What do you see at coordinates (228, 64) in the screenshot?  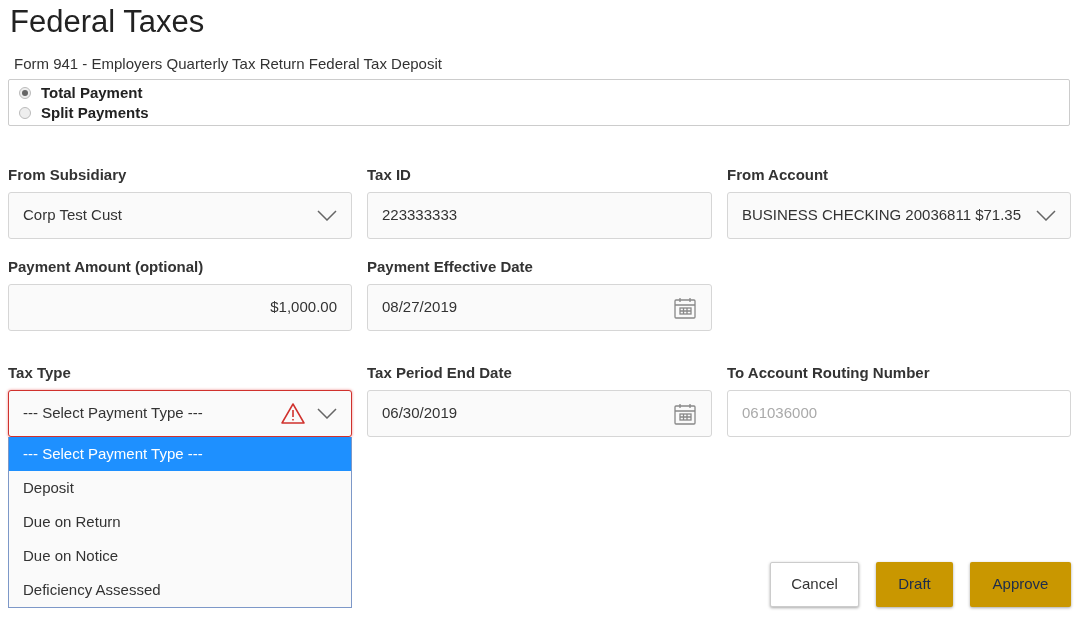 I see `form-subtitle: Form 941 - Employers Quarterly Tax Return Federal Tax Deposit` at bounding box center [228, 64].